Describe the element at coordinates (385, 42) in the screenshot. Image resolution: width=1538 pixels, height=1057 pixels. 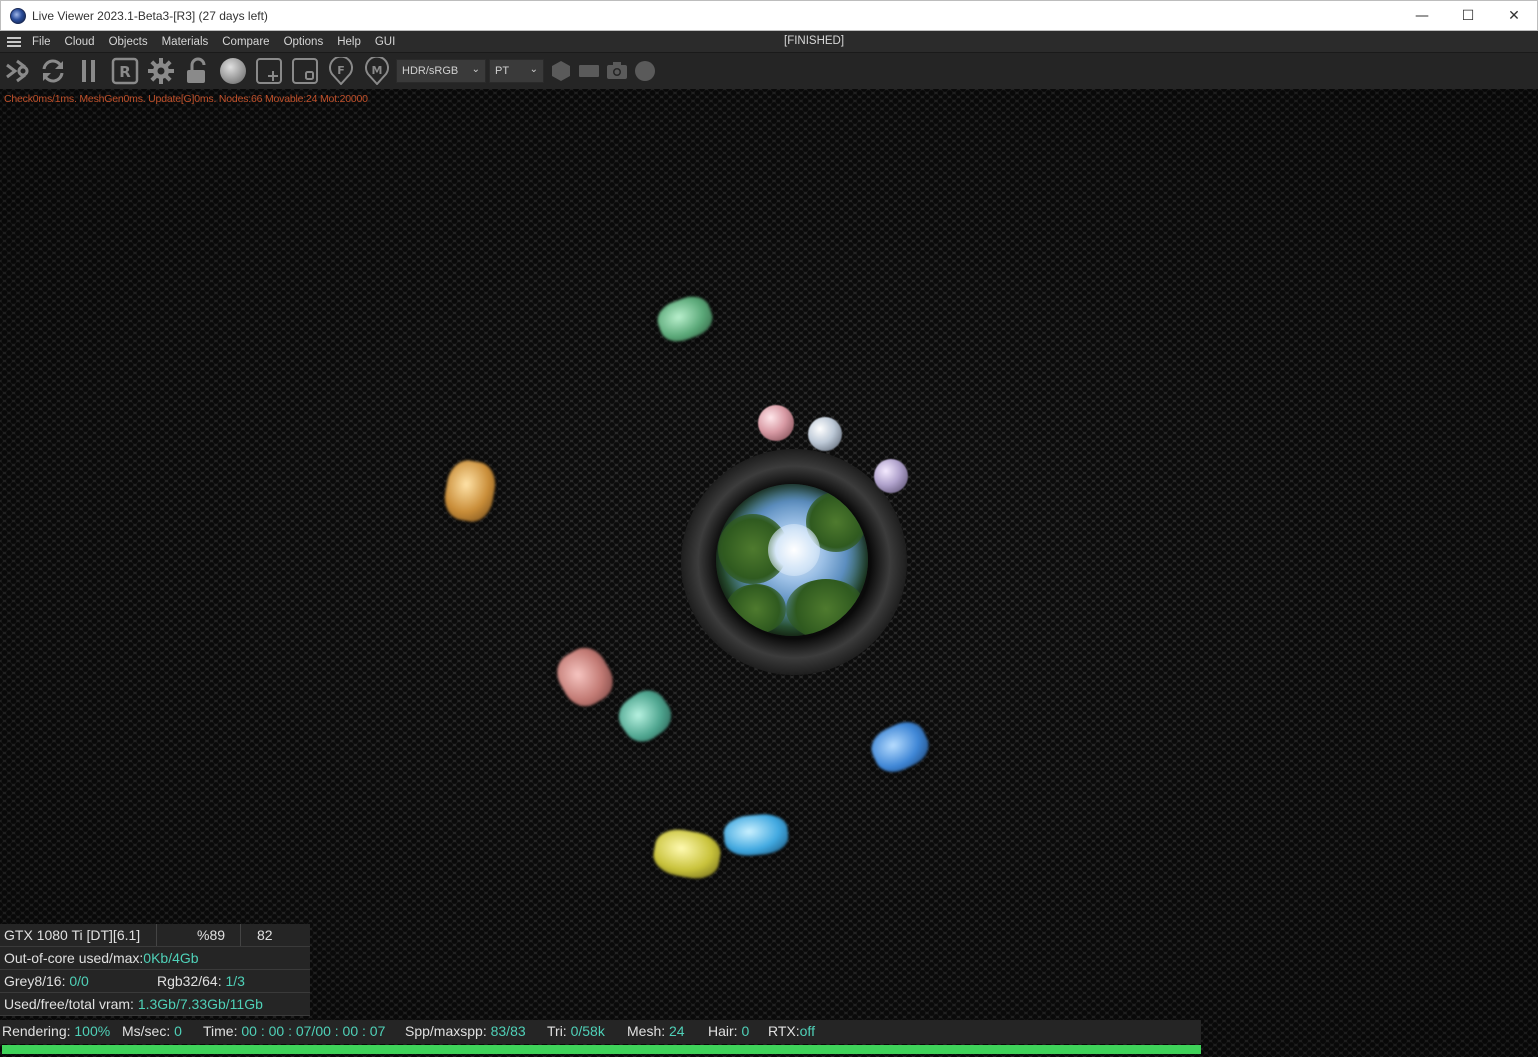
I see `menu-gui: GUI` at that location.